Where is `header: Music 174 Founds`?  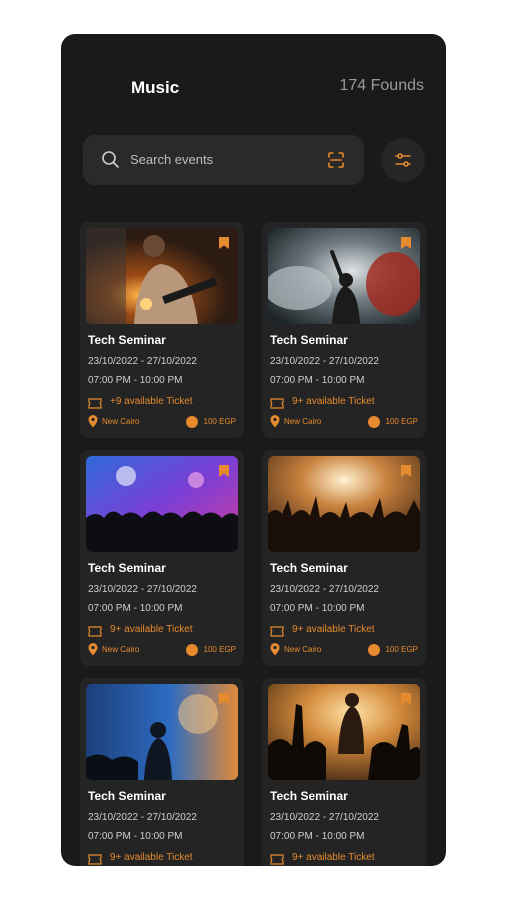
header: Music 174 Founds is located at coordinates (253, 84).